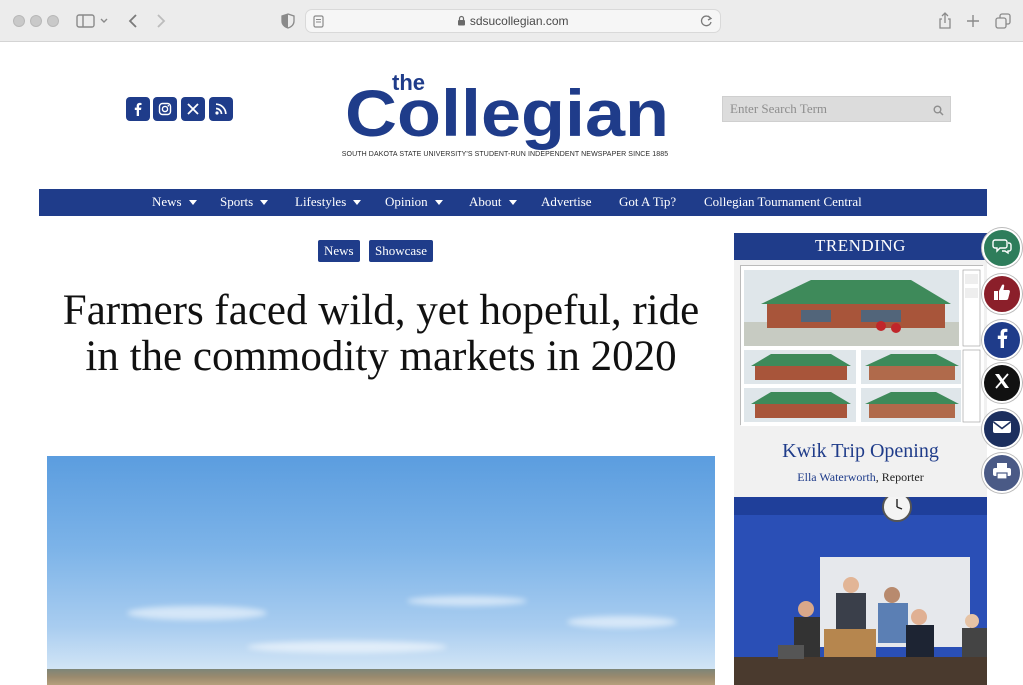 The width and height of the screenshot is (1023, 685). I want to click on x-share-button, so click(1002, 383).